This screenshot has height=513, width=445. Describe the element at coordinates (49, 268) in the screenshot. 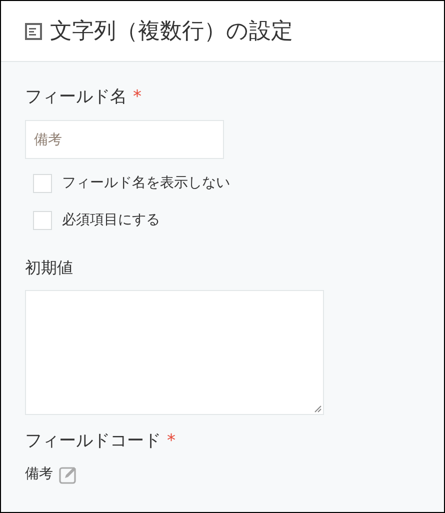

I see `default-value-label: 初期値` at that location.